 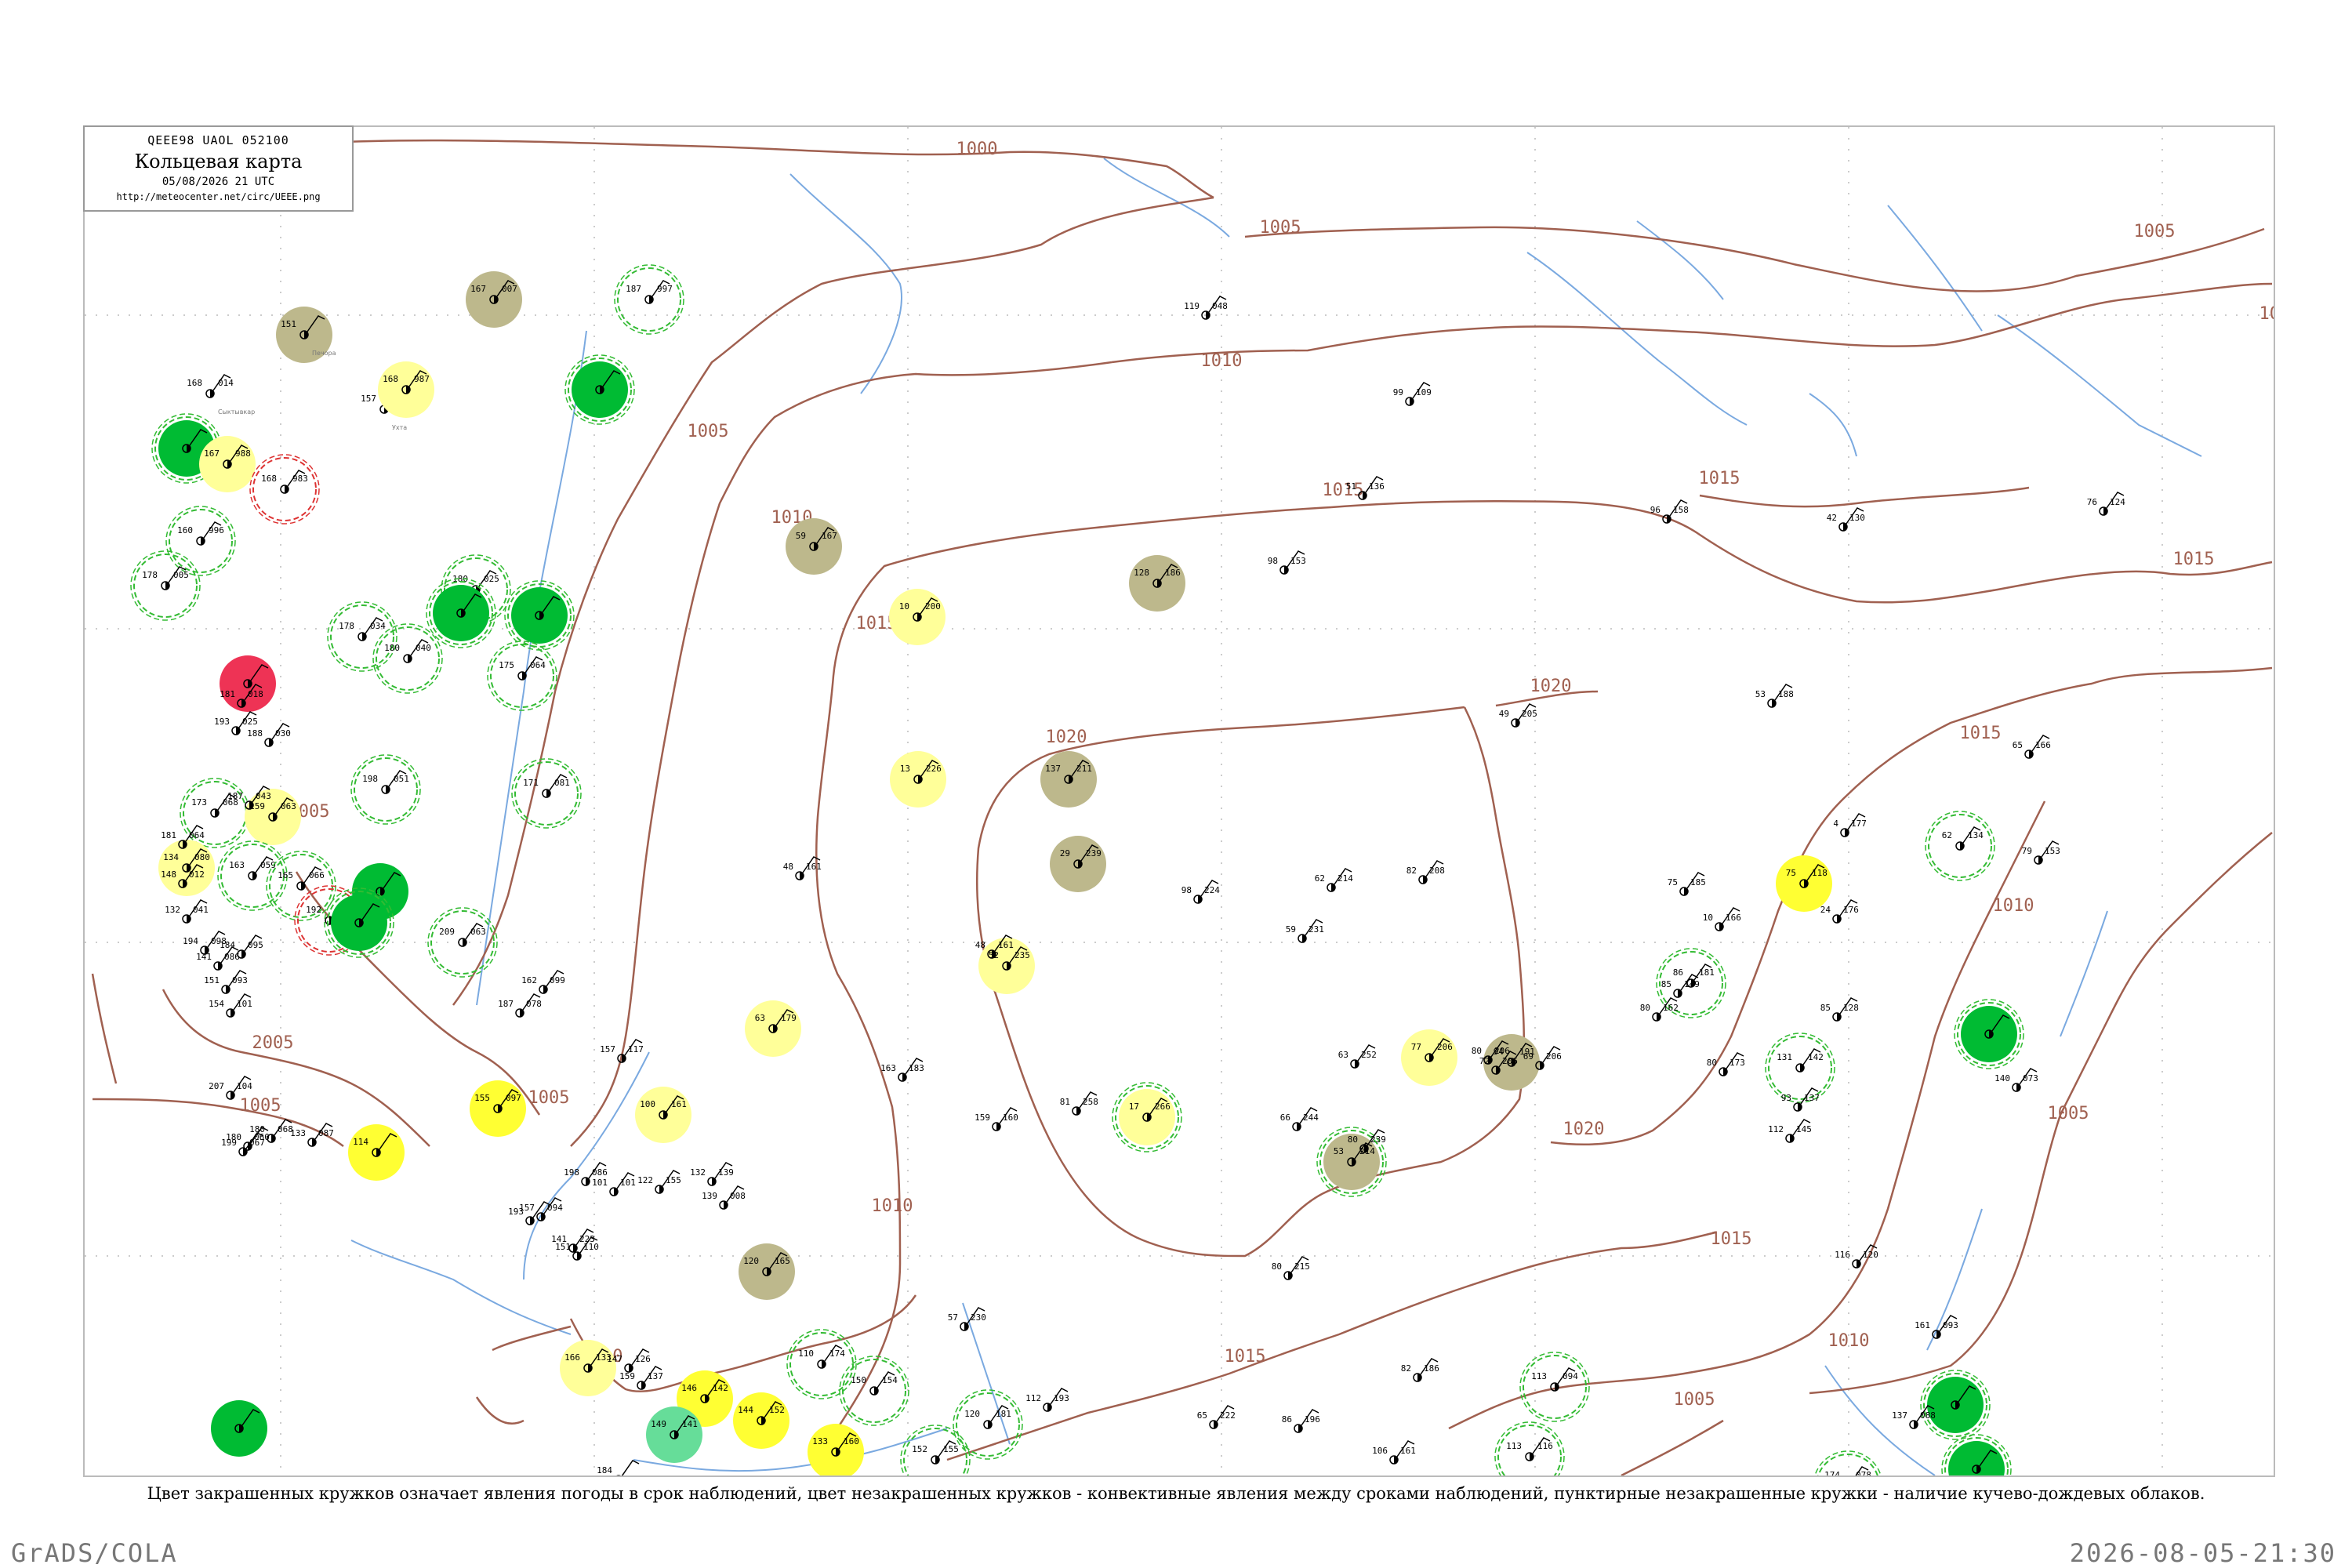 What do you see at coordinates (918, 779) in the screenshot?
I see `station-marker: 13 226` at bounding box center [918, 779].